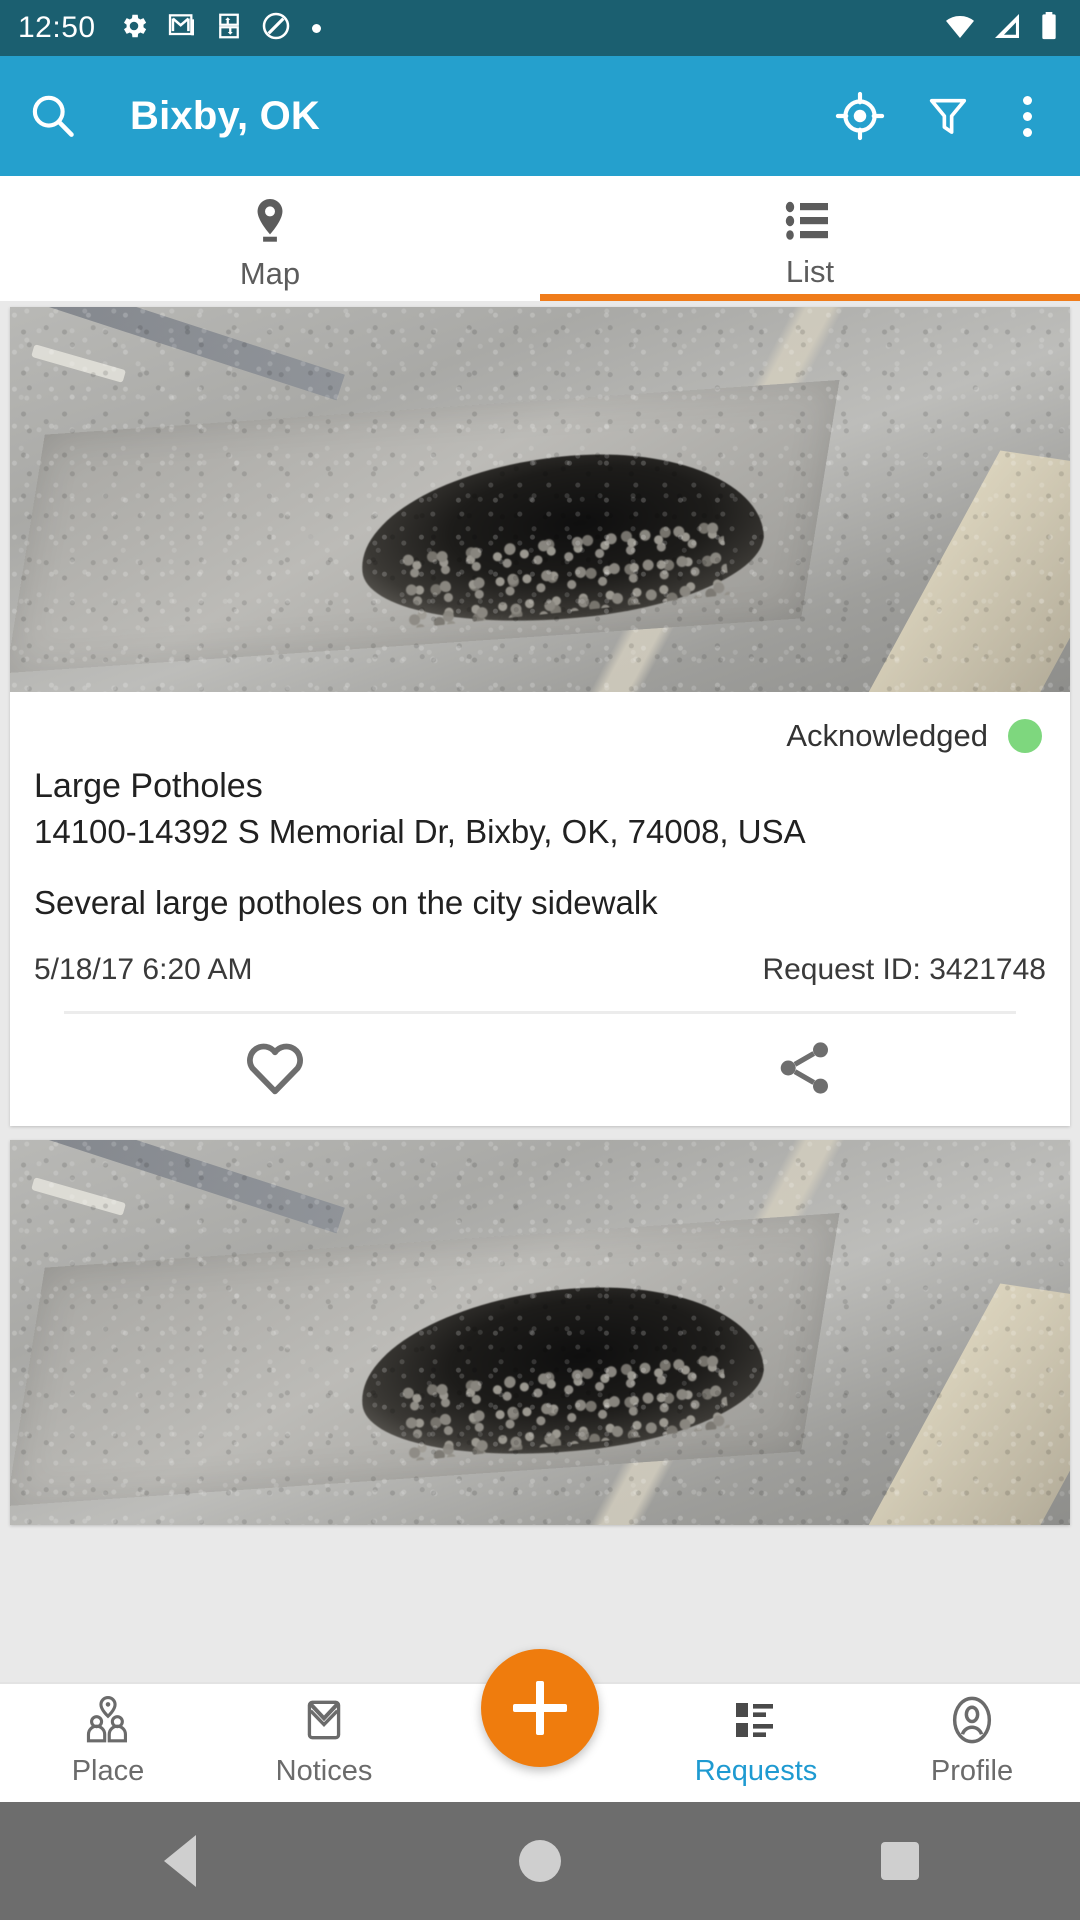 This screenshot has height=1920, width=1080. What do you see at coordinates (324, 1771) in the screenshot?
I see `nav-item-notices-label: Notices` at bounding box center [324, 1771].